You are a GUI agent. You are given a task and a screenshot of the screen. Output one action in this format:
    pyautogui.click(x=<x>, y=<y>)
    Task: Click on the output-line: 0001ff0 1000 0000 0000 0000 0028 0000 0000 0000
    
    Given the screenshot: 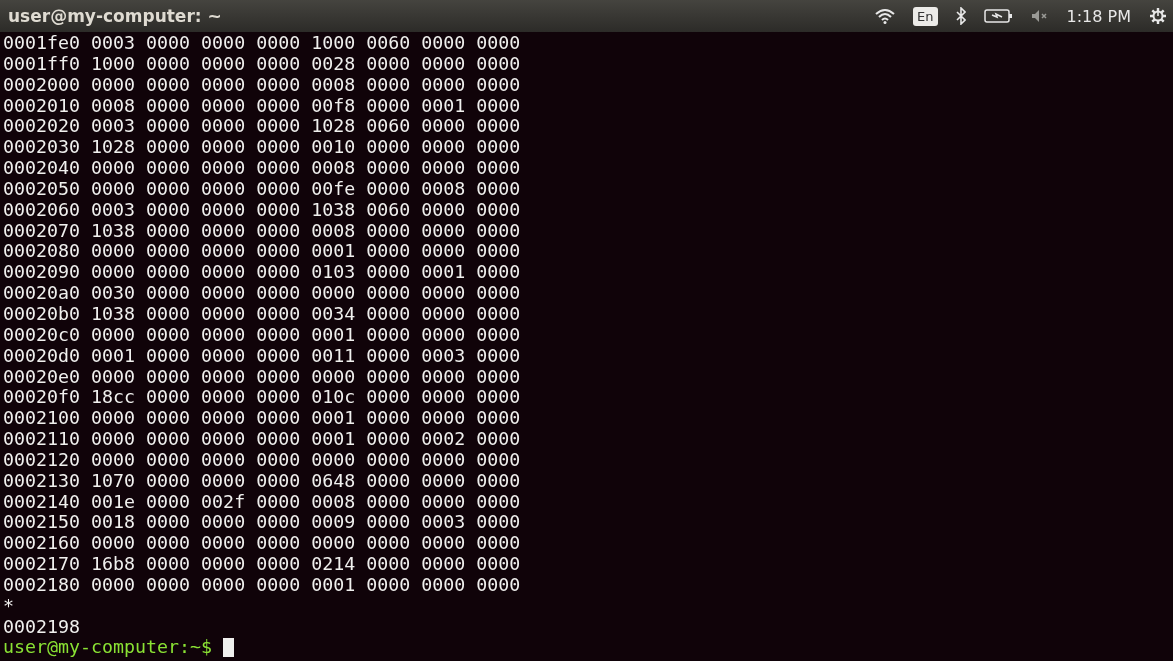 What is the action you would take?
    pyautogui.click(x=262, y=64)
    